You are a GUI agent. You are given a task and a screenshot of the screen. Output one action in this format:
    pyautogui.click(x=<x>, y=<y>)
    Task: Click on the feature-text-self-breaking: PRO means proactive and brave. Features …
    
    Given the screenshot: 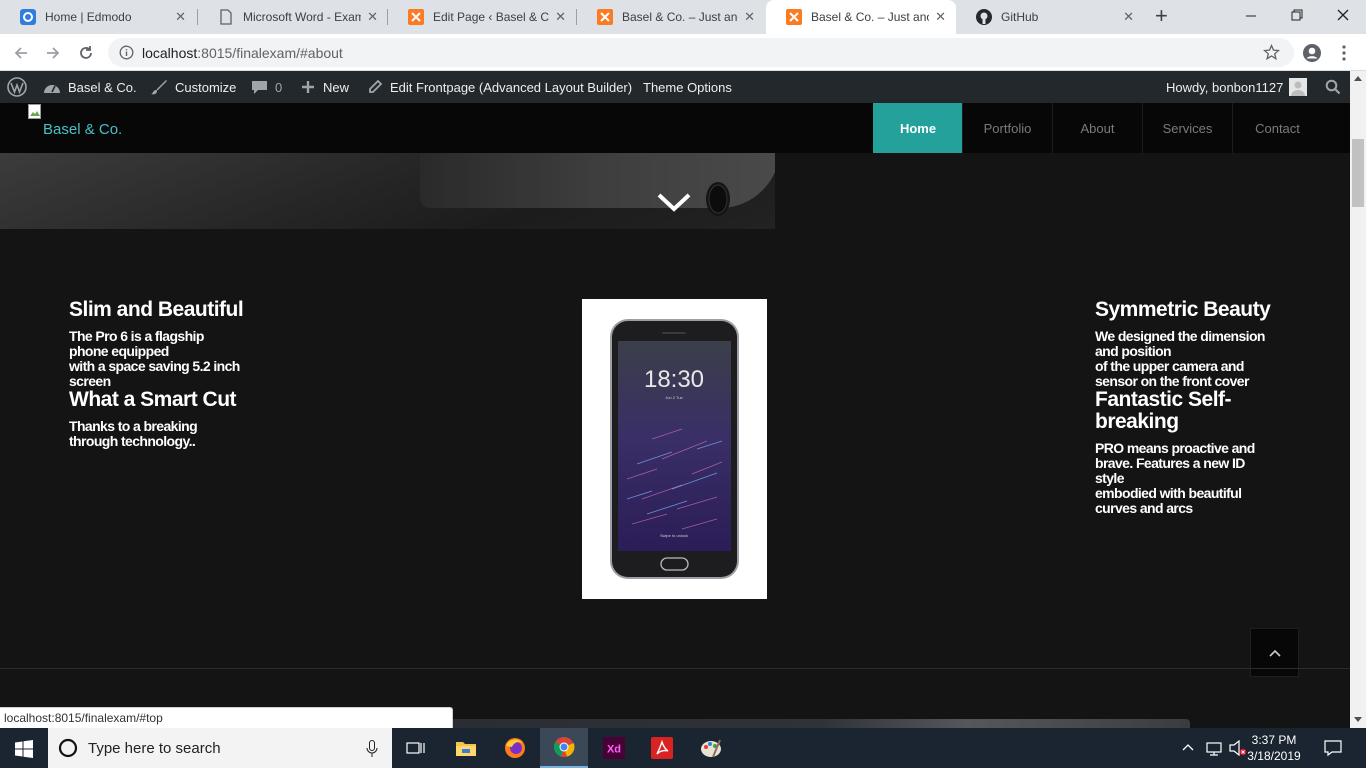 What is the action you would take?
    pyautogui.click(x=1175, y=478)
    